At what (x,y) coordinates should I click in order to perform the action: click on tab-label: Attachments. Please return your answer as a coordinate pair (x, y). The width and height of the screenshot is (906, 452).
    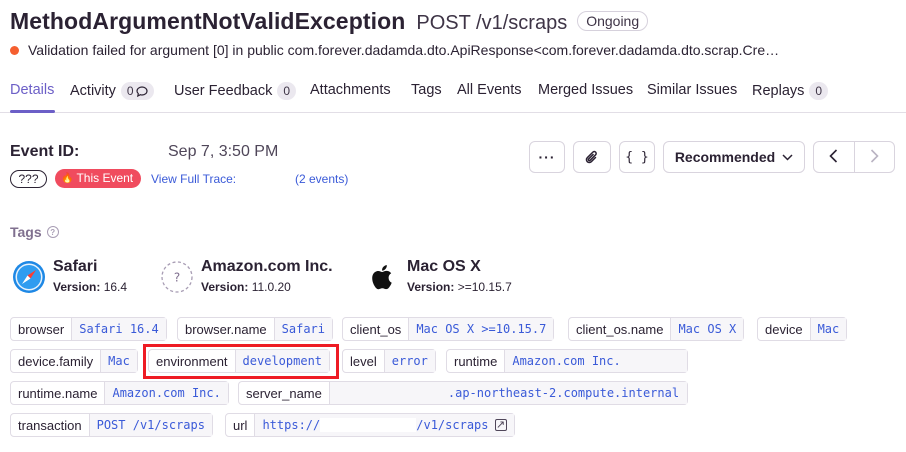
    Looking at the image, I should click on (350, 90).